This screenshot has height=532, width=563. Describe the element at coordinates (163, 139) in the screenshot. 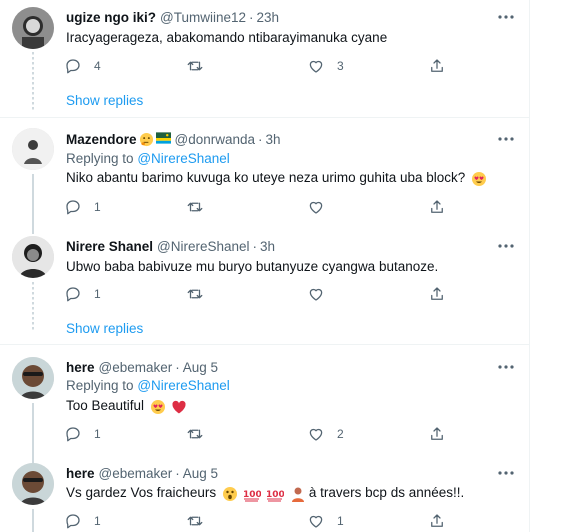

I see `rwanda-flag-icon` at that location.